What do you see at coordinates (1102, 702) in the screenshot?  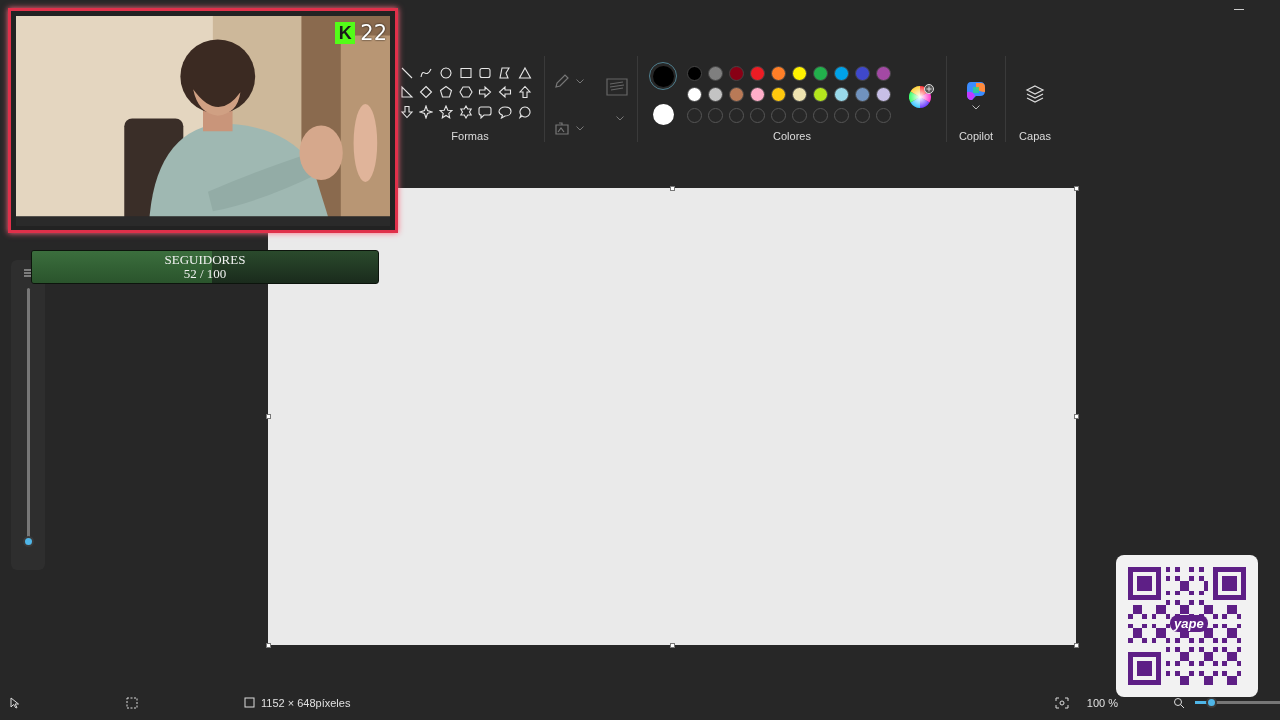 I see `zoom-level: 100 %` at bounding box center [1102, 702].